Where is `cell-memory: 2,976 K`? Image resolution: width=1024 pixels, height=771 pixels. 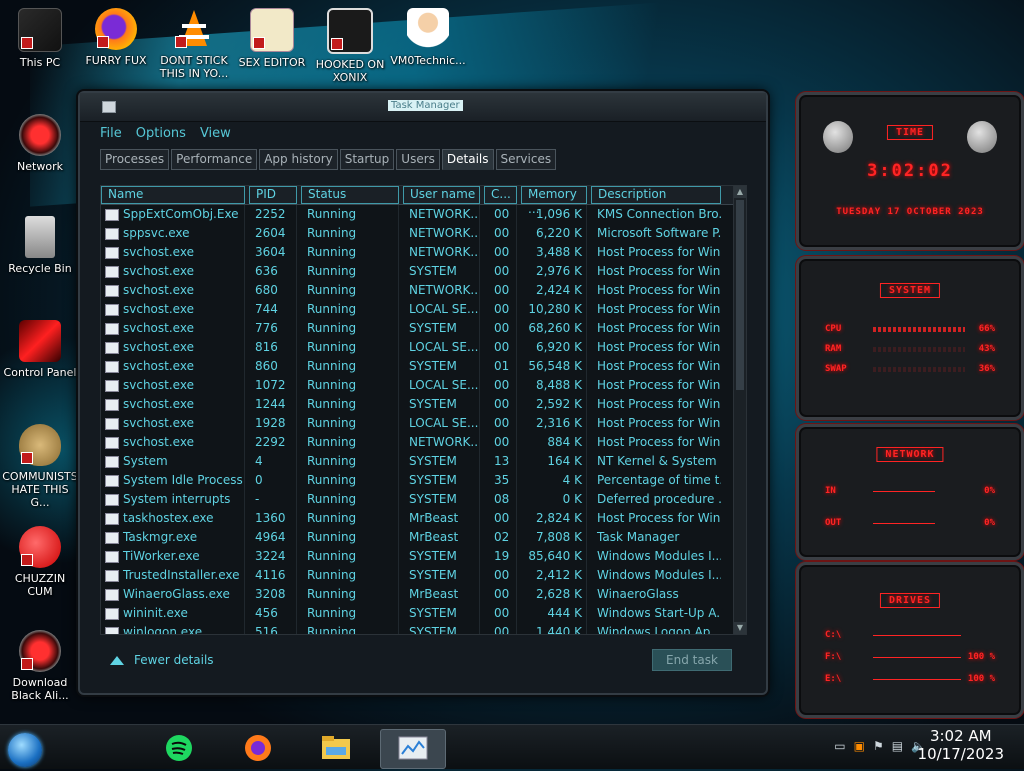
cell-memory: 2,976 K is located at coordinates (554, 271).